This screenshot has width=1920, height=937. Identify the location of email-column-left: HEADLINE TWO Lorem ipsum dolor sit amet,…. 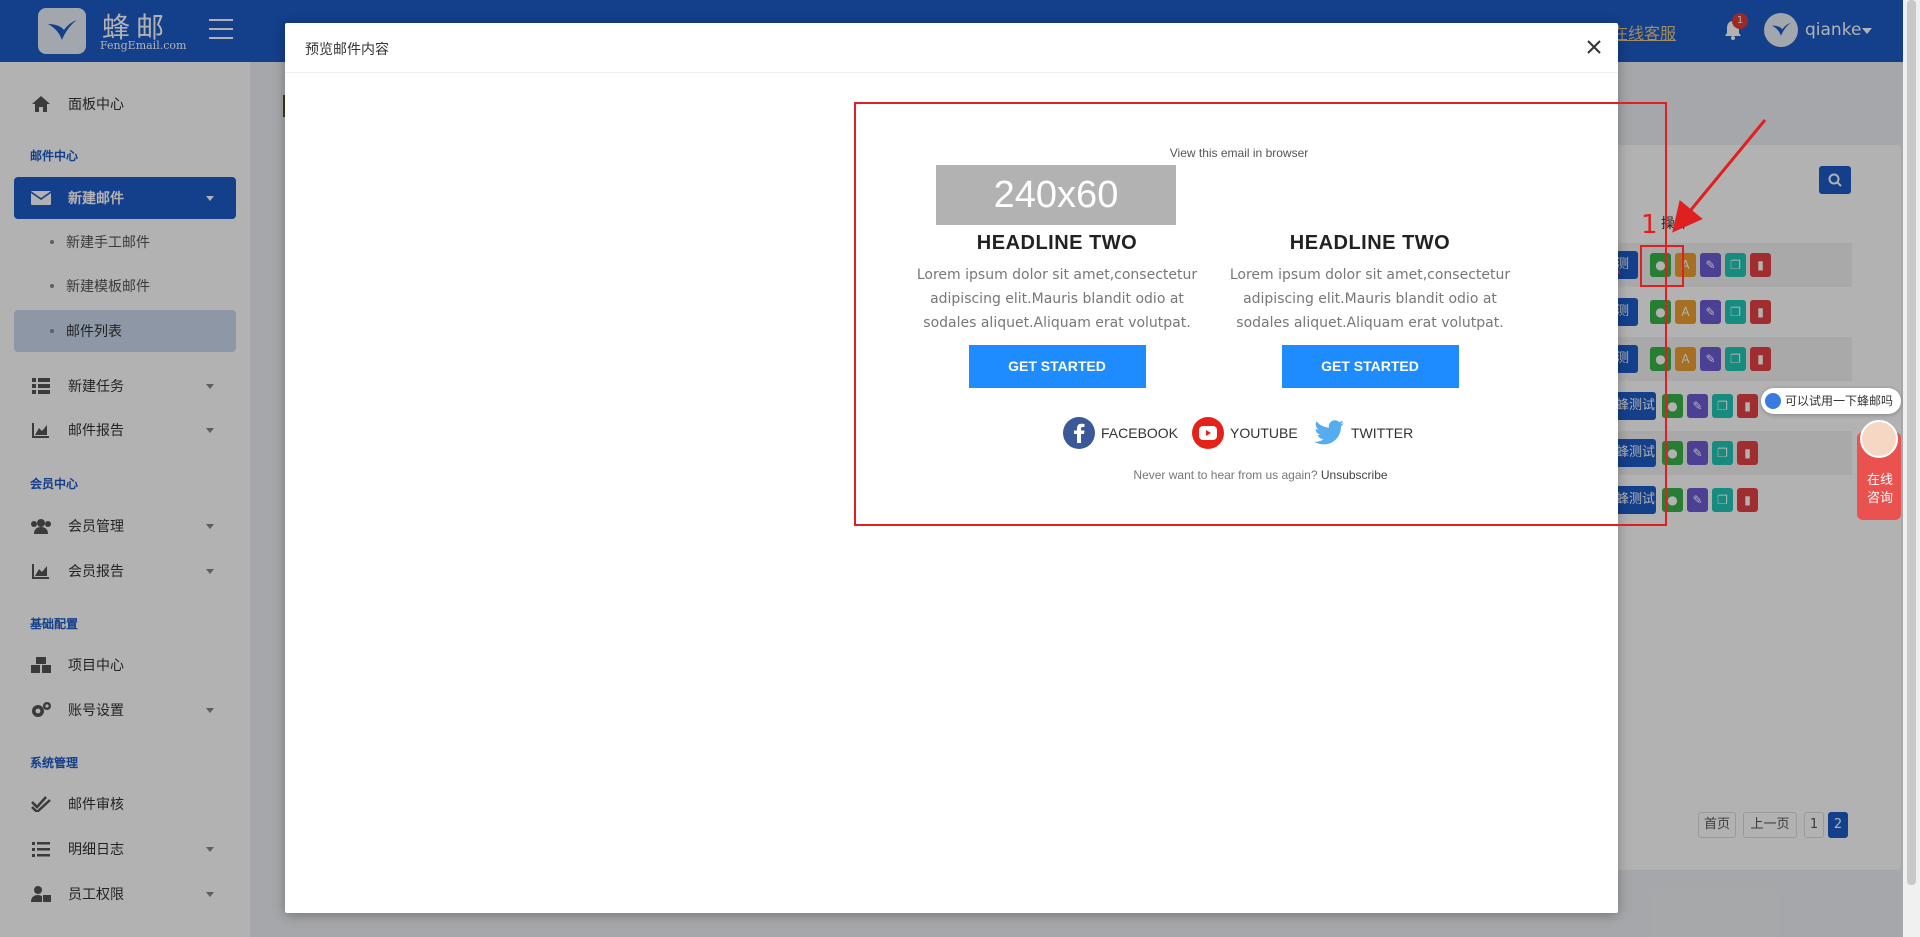
(1057, 310).